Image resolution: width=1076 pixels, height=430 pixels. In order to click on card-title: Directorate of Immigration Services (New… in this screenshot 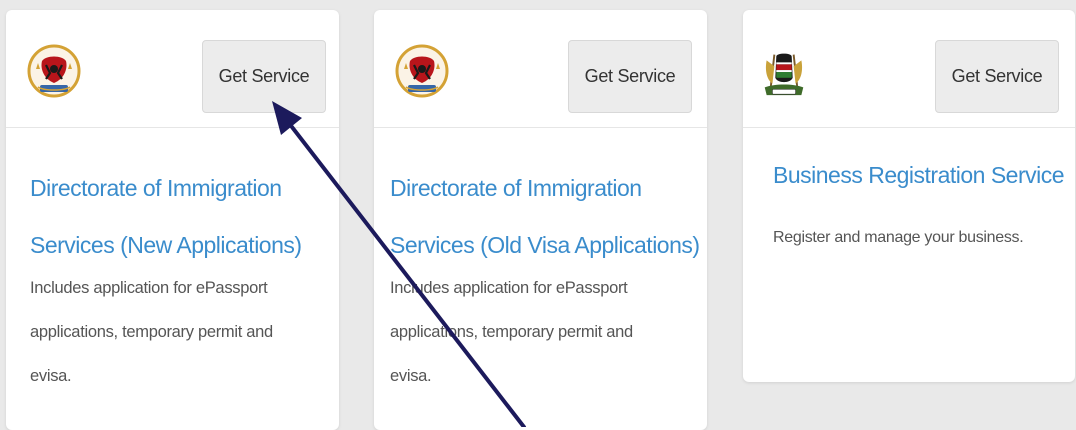, I will do `click(180, 217)`.